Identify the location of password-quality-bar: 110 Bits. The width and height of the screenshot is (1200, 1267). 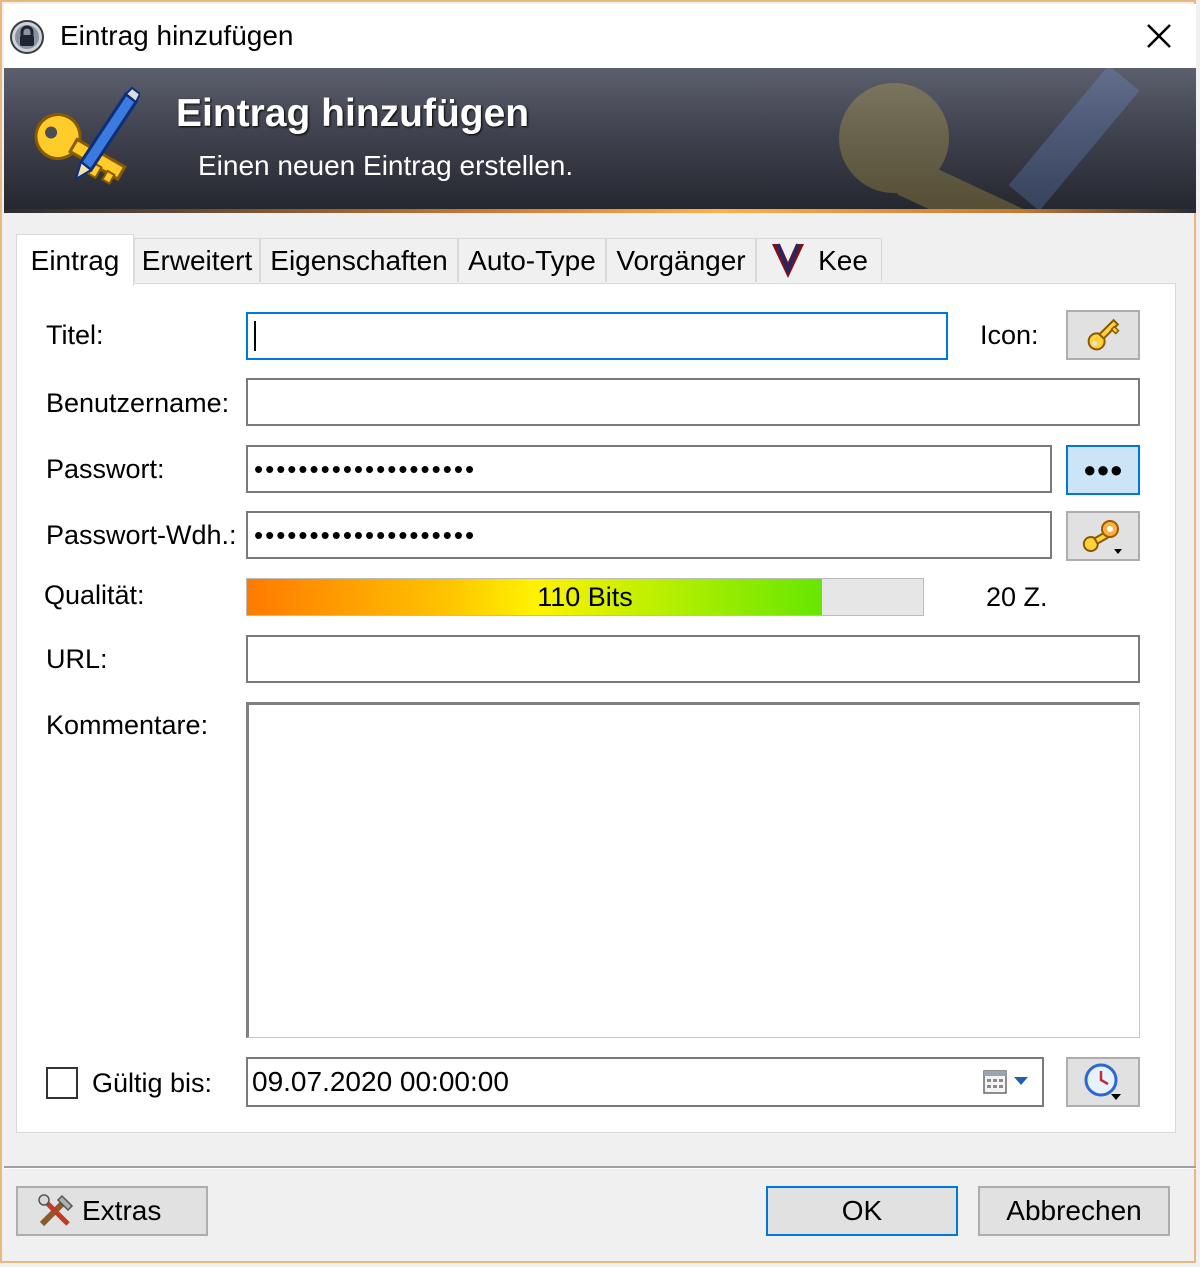
(585, 597).